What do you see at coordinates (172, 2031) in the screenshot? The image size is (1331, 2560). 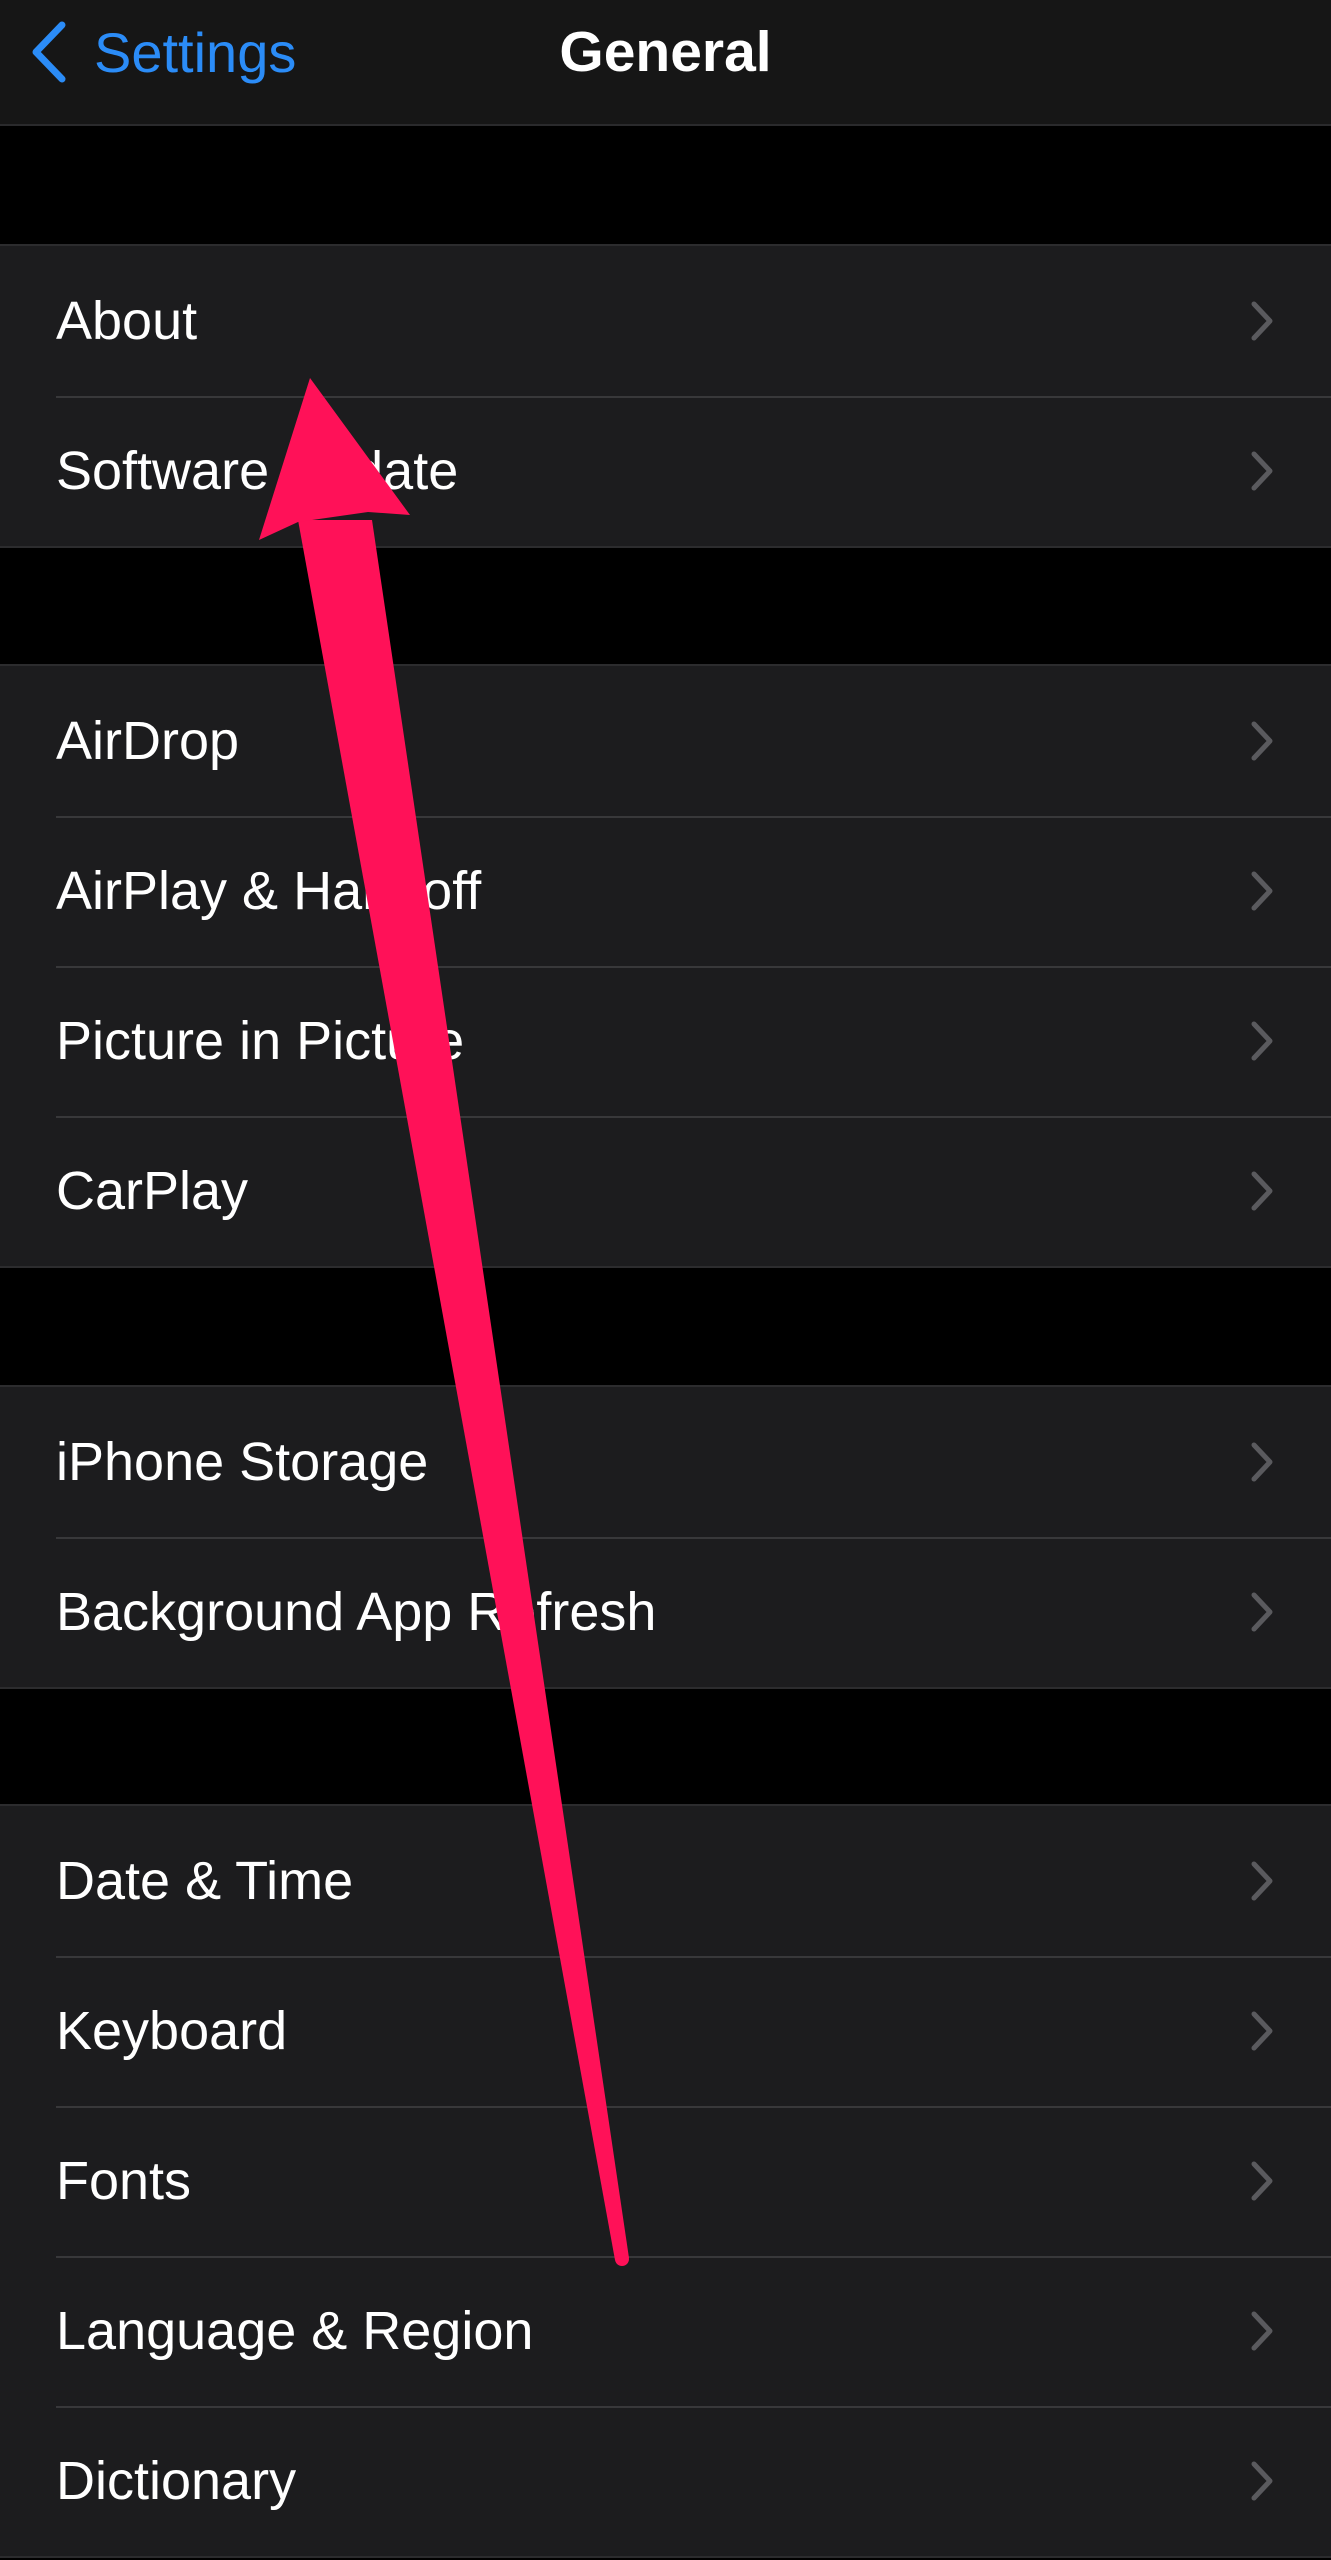 I see `row-label: Keyboard` at bounding box center [172, 2031].